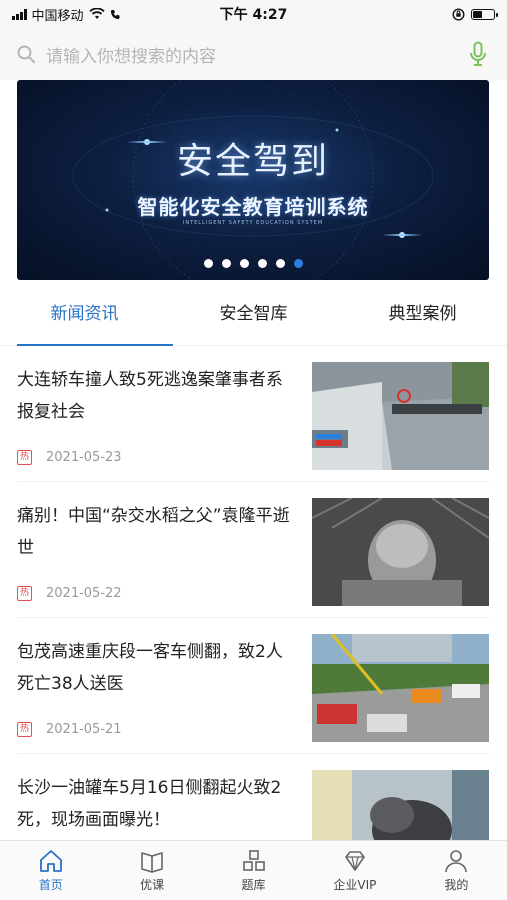  I want to click on nav-enterprise-vip: 企业VIP, so click(354, 870).